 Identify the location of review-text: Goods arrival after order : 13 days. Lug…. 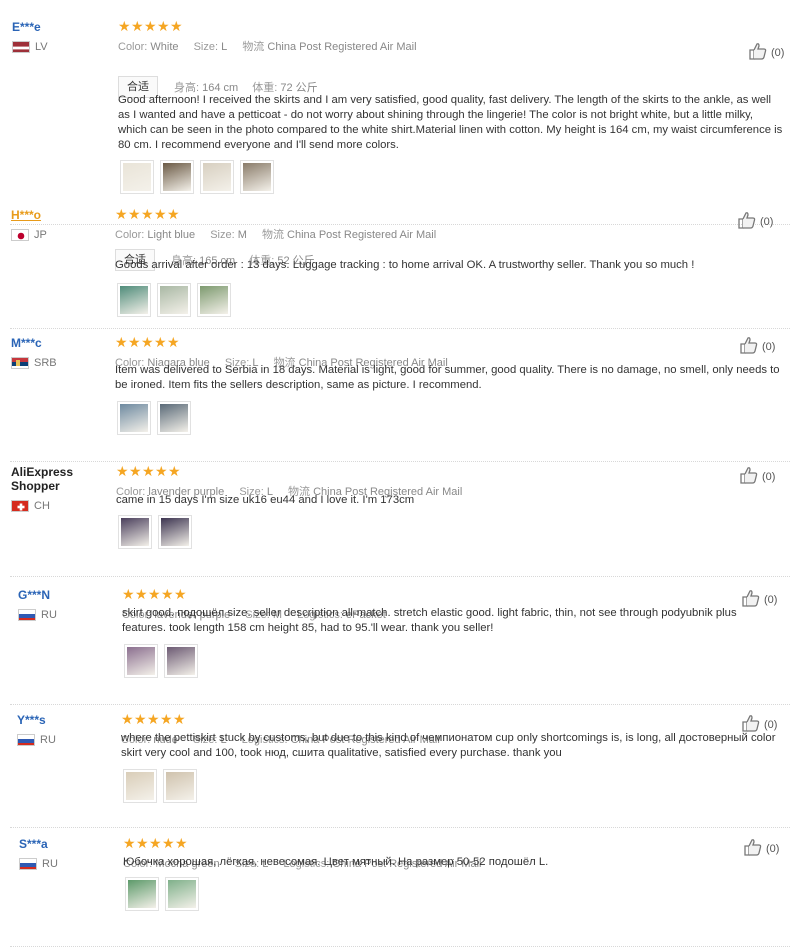
(405, 265).